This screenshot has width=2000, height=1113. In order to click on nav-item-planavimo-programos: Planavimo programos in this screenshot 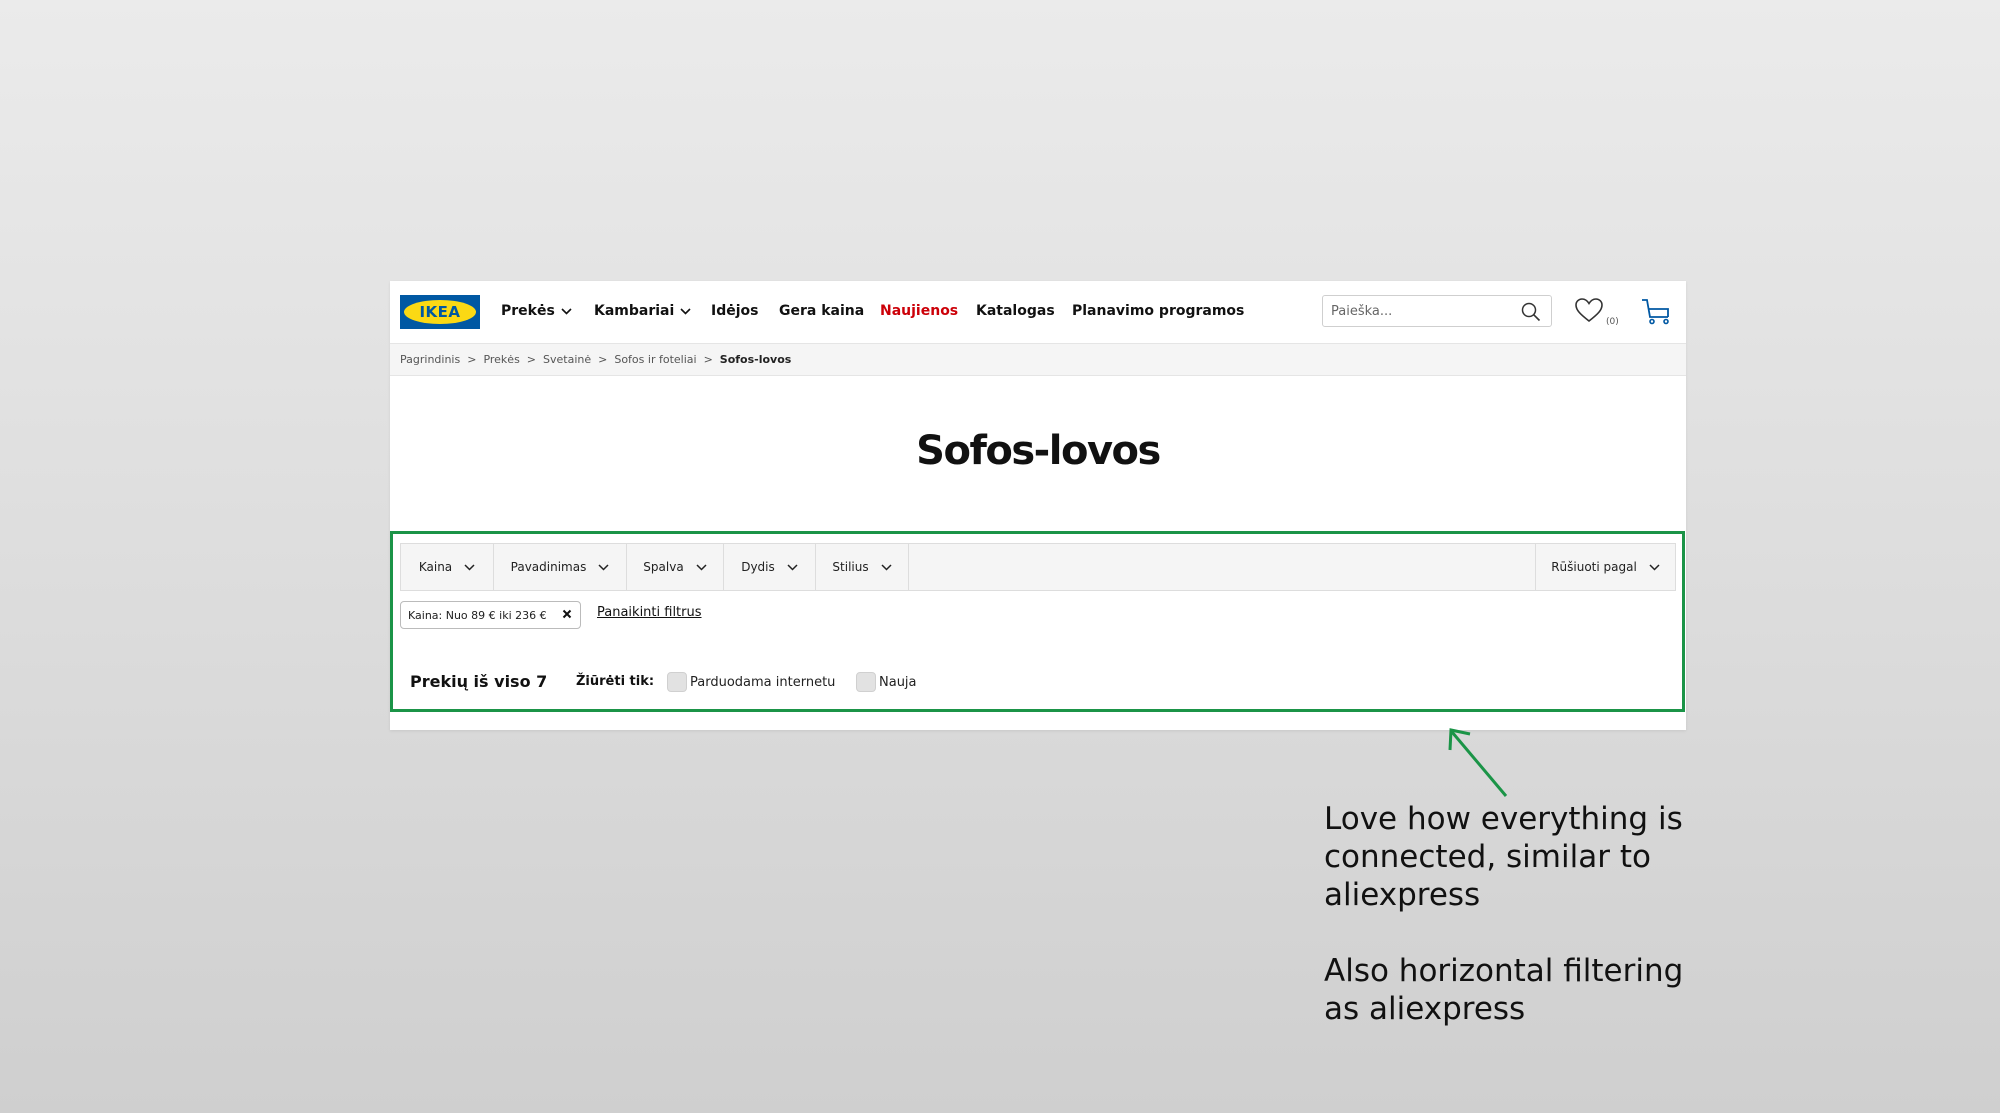, I will do `click(1158, 311)`.